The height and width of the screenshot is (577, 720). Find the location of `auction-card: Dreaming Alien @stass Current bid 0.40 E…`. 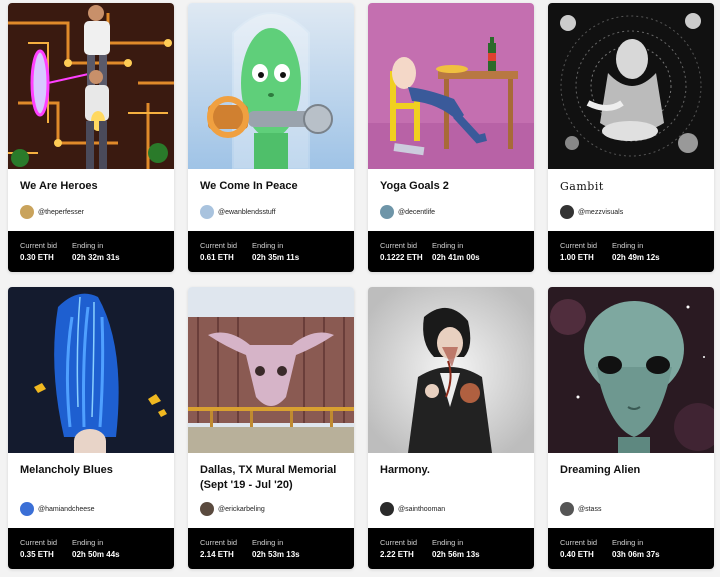

auction-card: Dreaming Alien @stass Current bid 0.40 E… is located at coordinates (631, 428).